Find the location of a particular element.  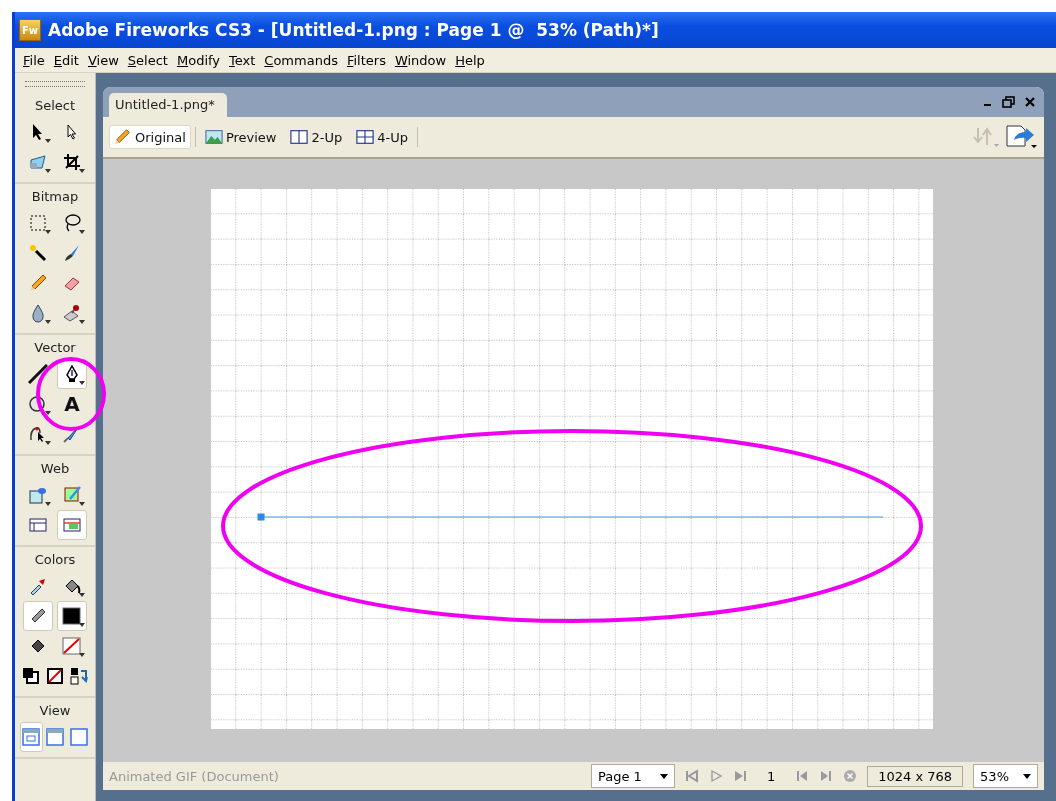

frame-number: 1 is located at coordinates (771, 776).